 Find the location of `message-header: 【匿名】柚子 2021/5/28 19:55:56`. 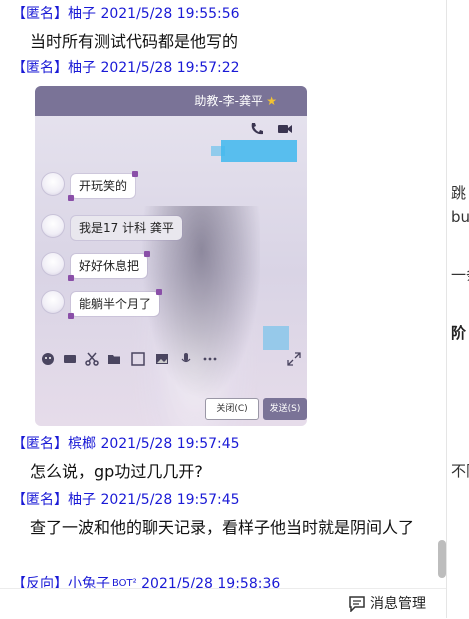

message-header: 【匿名】柚子 2021/5/28 19:55:56 is located at coordinates (126, 14).